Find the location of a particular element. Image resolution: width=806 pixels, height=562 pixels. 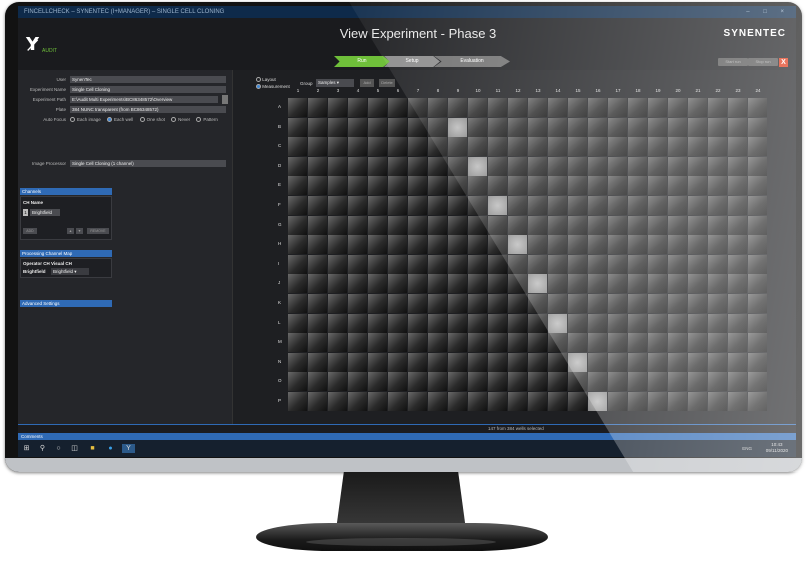

visual-channel-select: Brightfield ▾ is located at coordinates (70, 271).